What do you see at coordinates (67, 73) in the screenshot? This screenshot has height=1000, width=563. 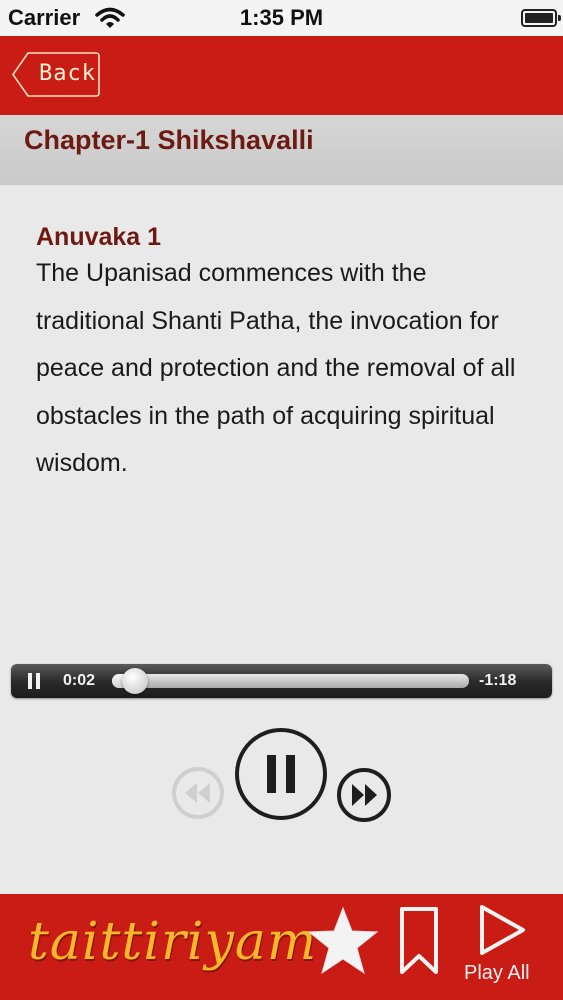 I see `back-label: Back` at bounding box center [67, 73].